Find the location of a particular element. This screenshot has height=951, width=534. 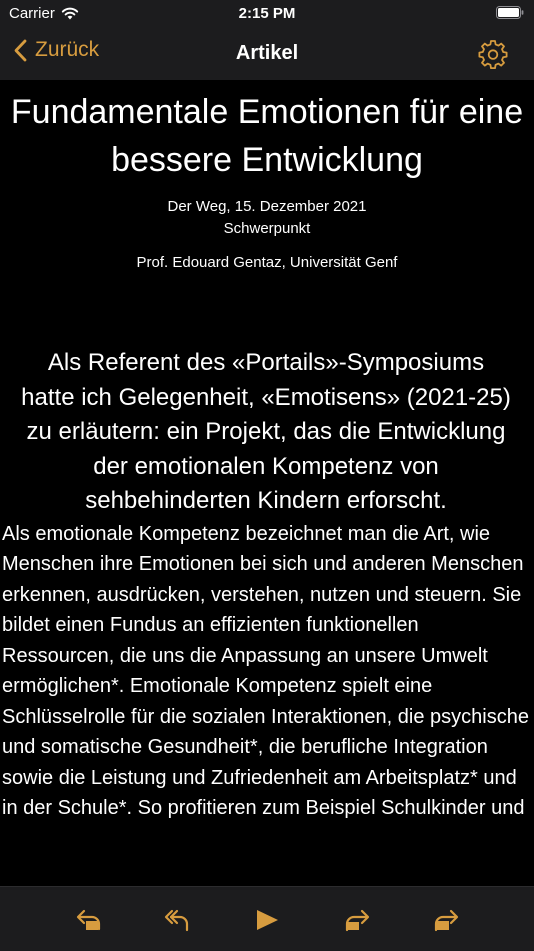

battery-icon is located at coordinates (510, 12).